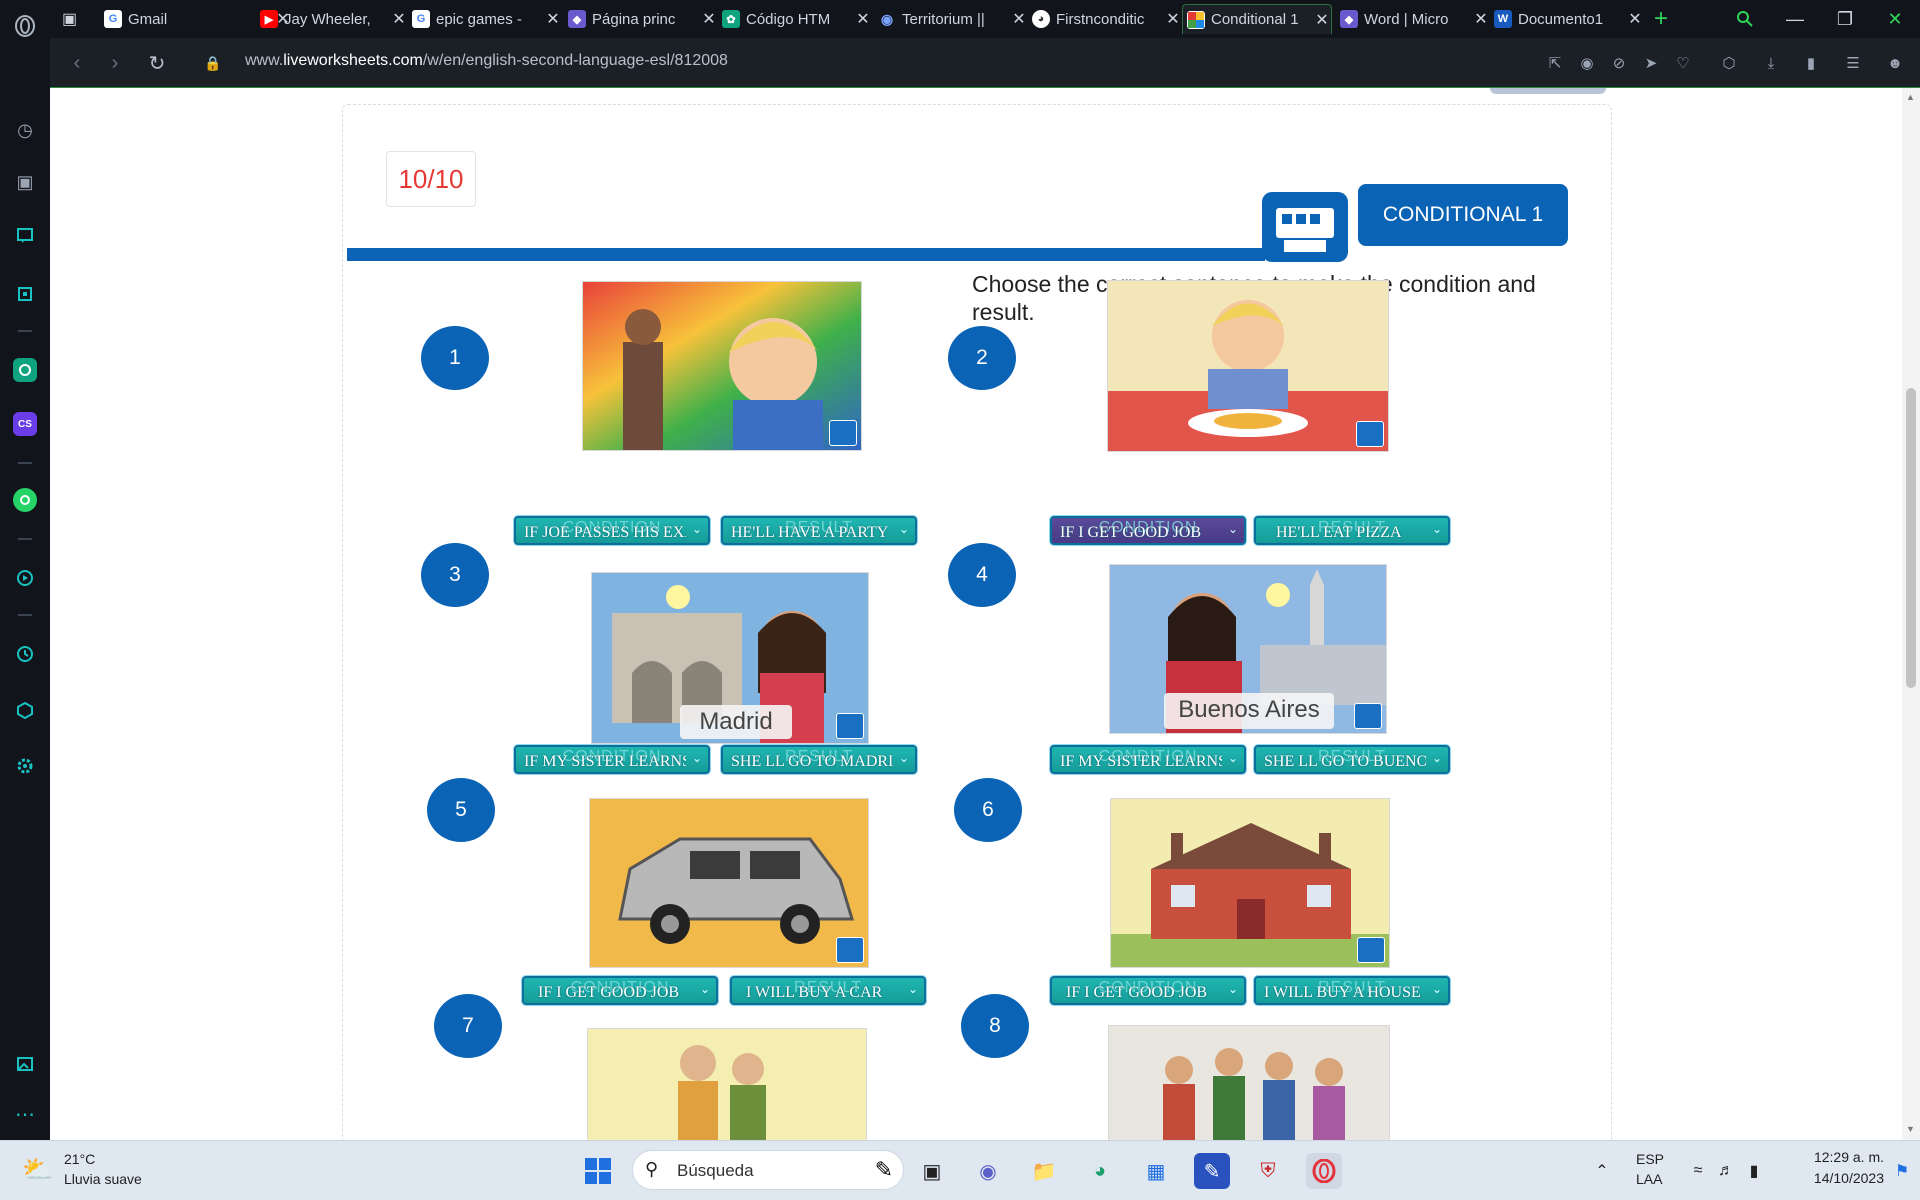  Describe the element at coordinates (1148, 530) in the screenshot. I see `condition-select-2: CONDITION IF I GET GOOD JOB ⌄` at that location.